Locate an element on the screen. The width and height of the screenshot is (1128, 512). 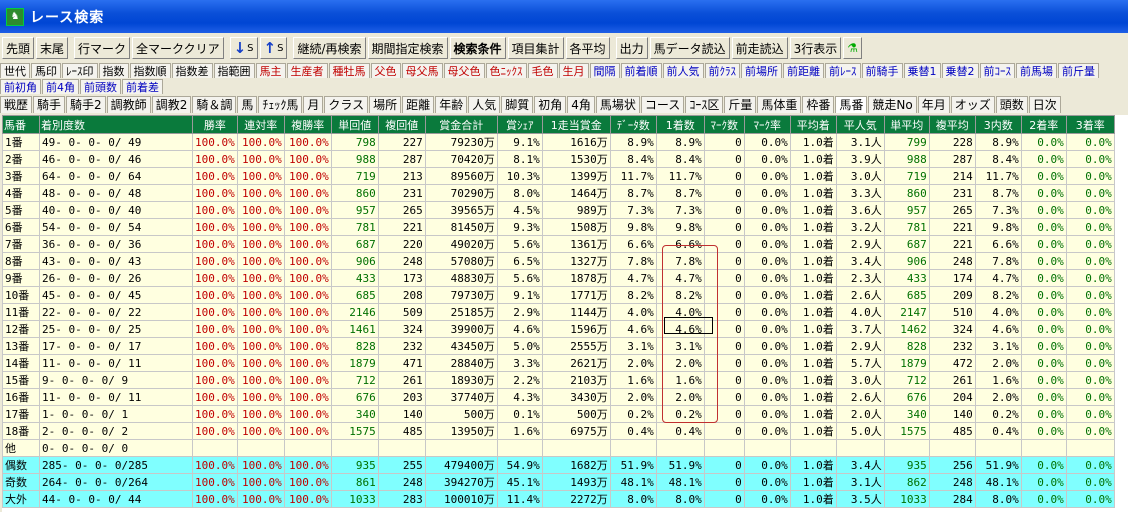
tab-3-18: コース is located at coordinates (662, 104).